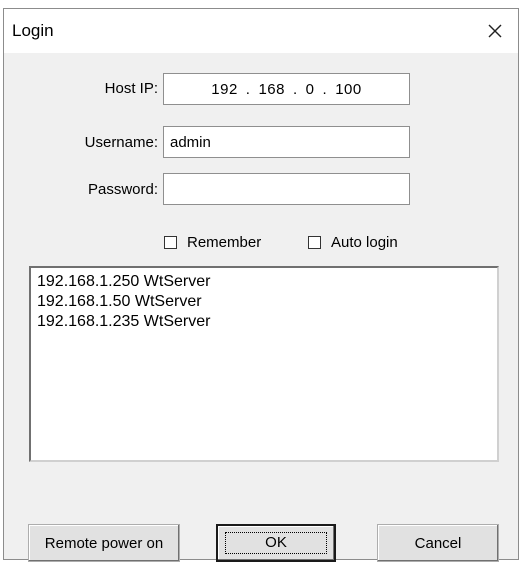 This screenshot has width=526, height=570. I want to click on close-button, so click(495, 31).